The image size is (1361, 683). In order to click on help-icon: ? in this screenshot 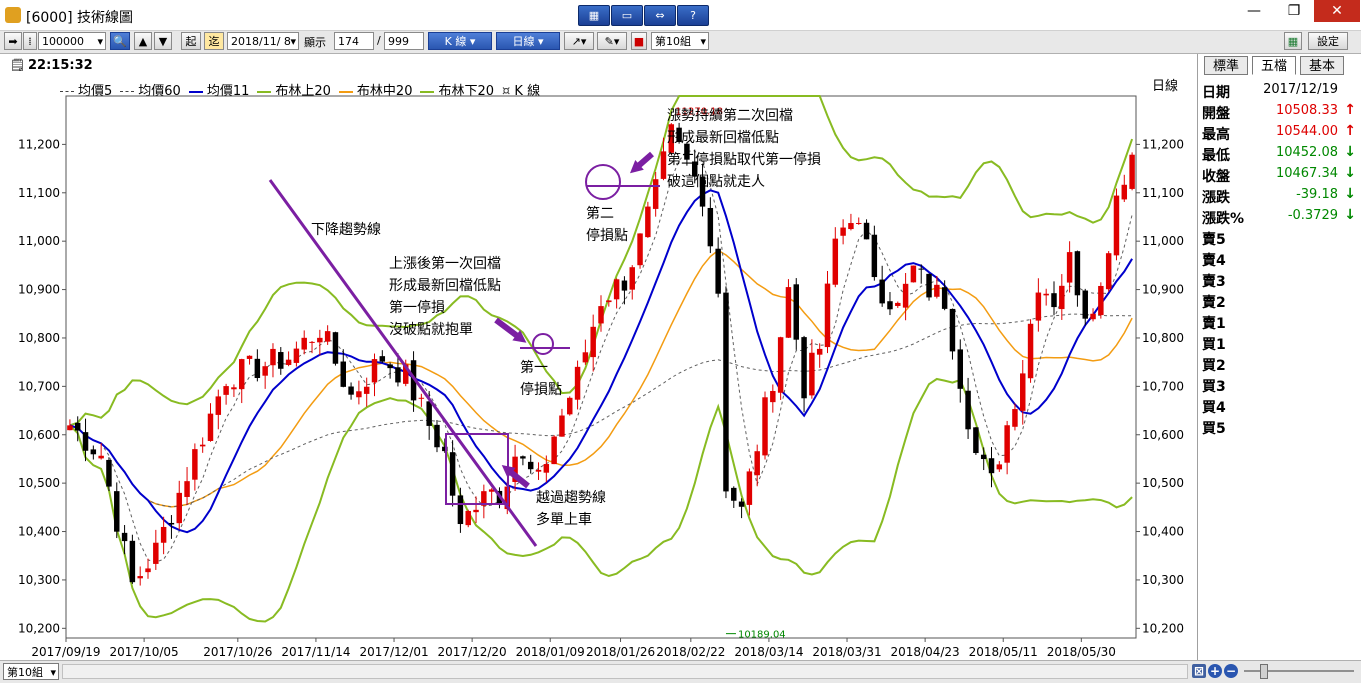, I will do `click(693, 15)`.